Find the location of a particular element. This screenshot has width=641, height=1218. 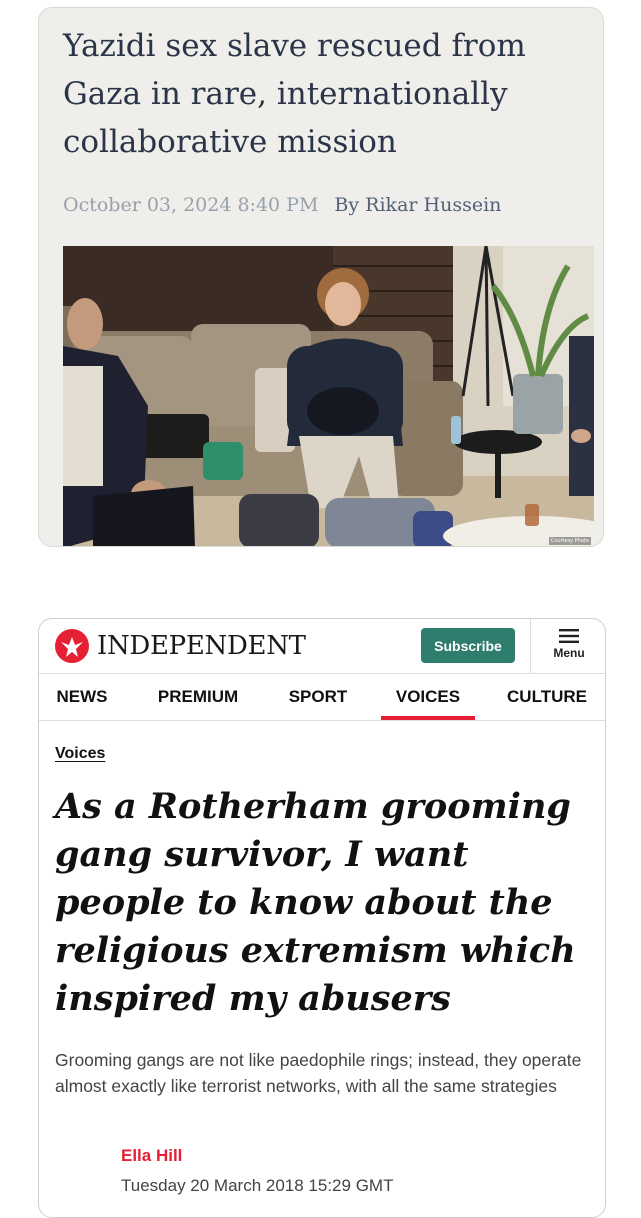

article-date: October 03, 2024 8:40 PM is located at coordinates (191, 205).